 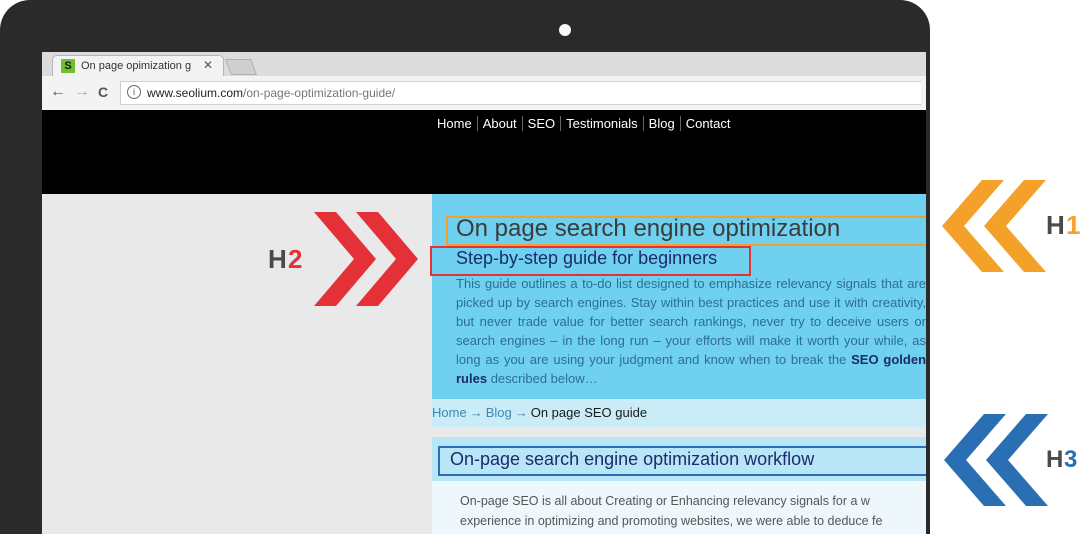 What do you see at coordinates (241, 67) in the screenshot?
I see `new-tab-button` at bounding box center [241, 67].